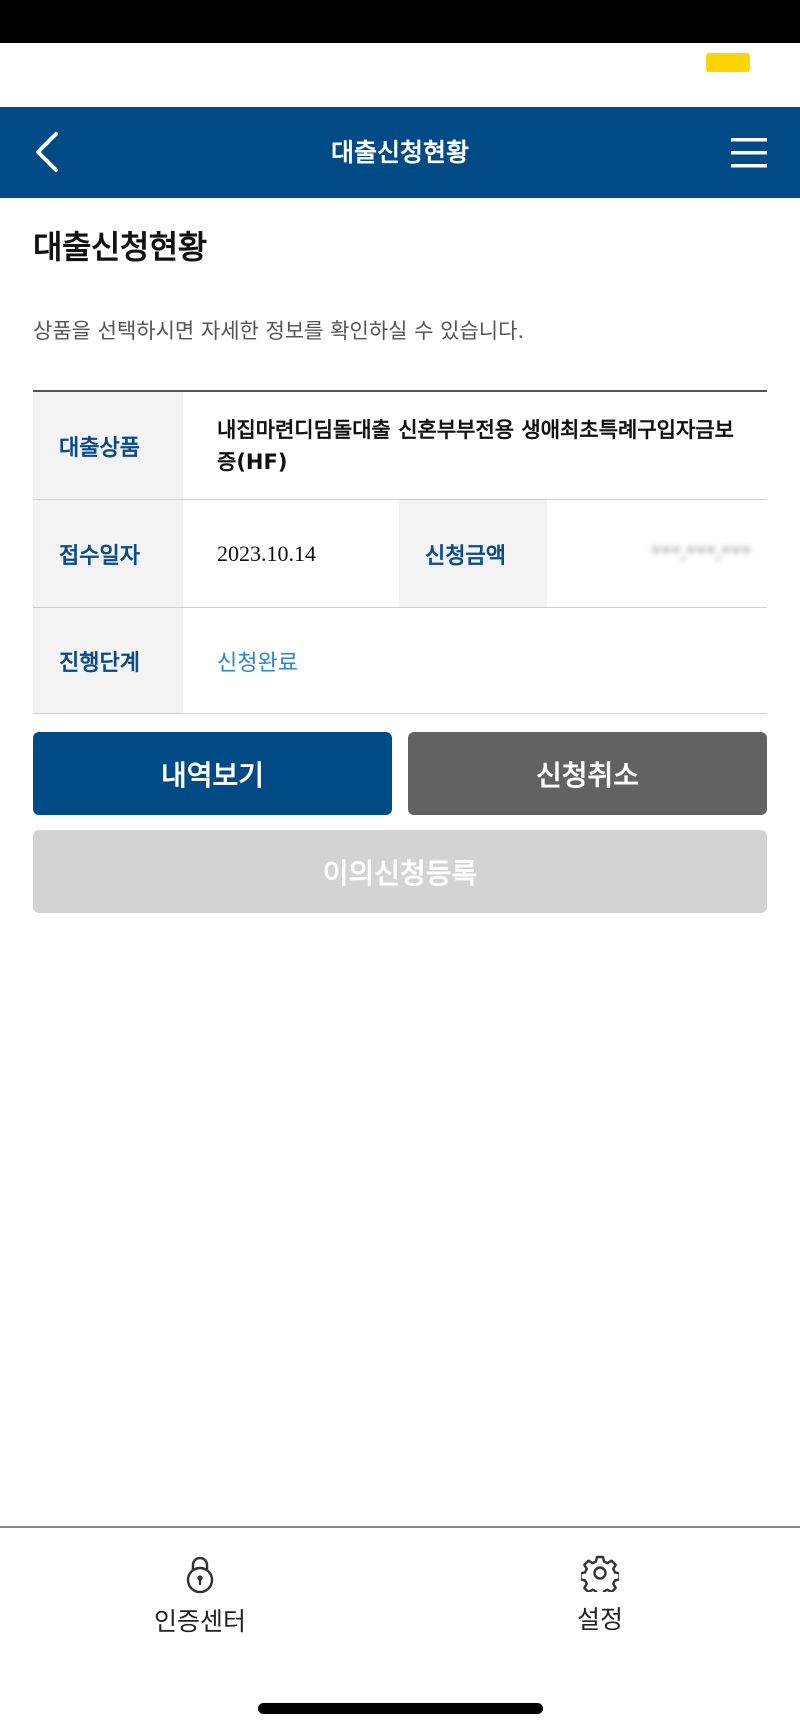 The image size is (800, 1732). I want to click on header-title: 대출신청현황, so click(399, 152).